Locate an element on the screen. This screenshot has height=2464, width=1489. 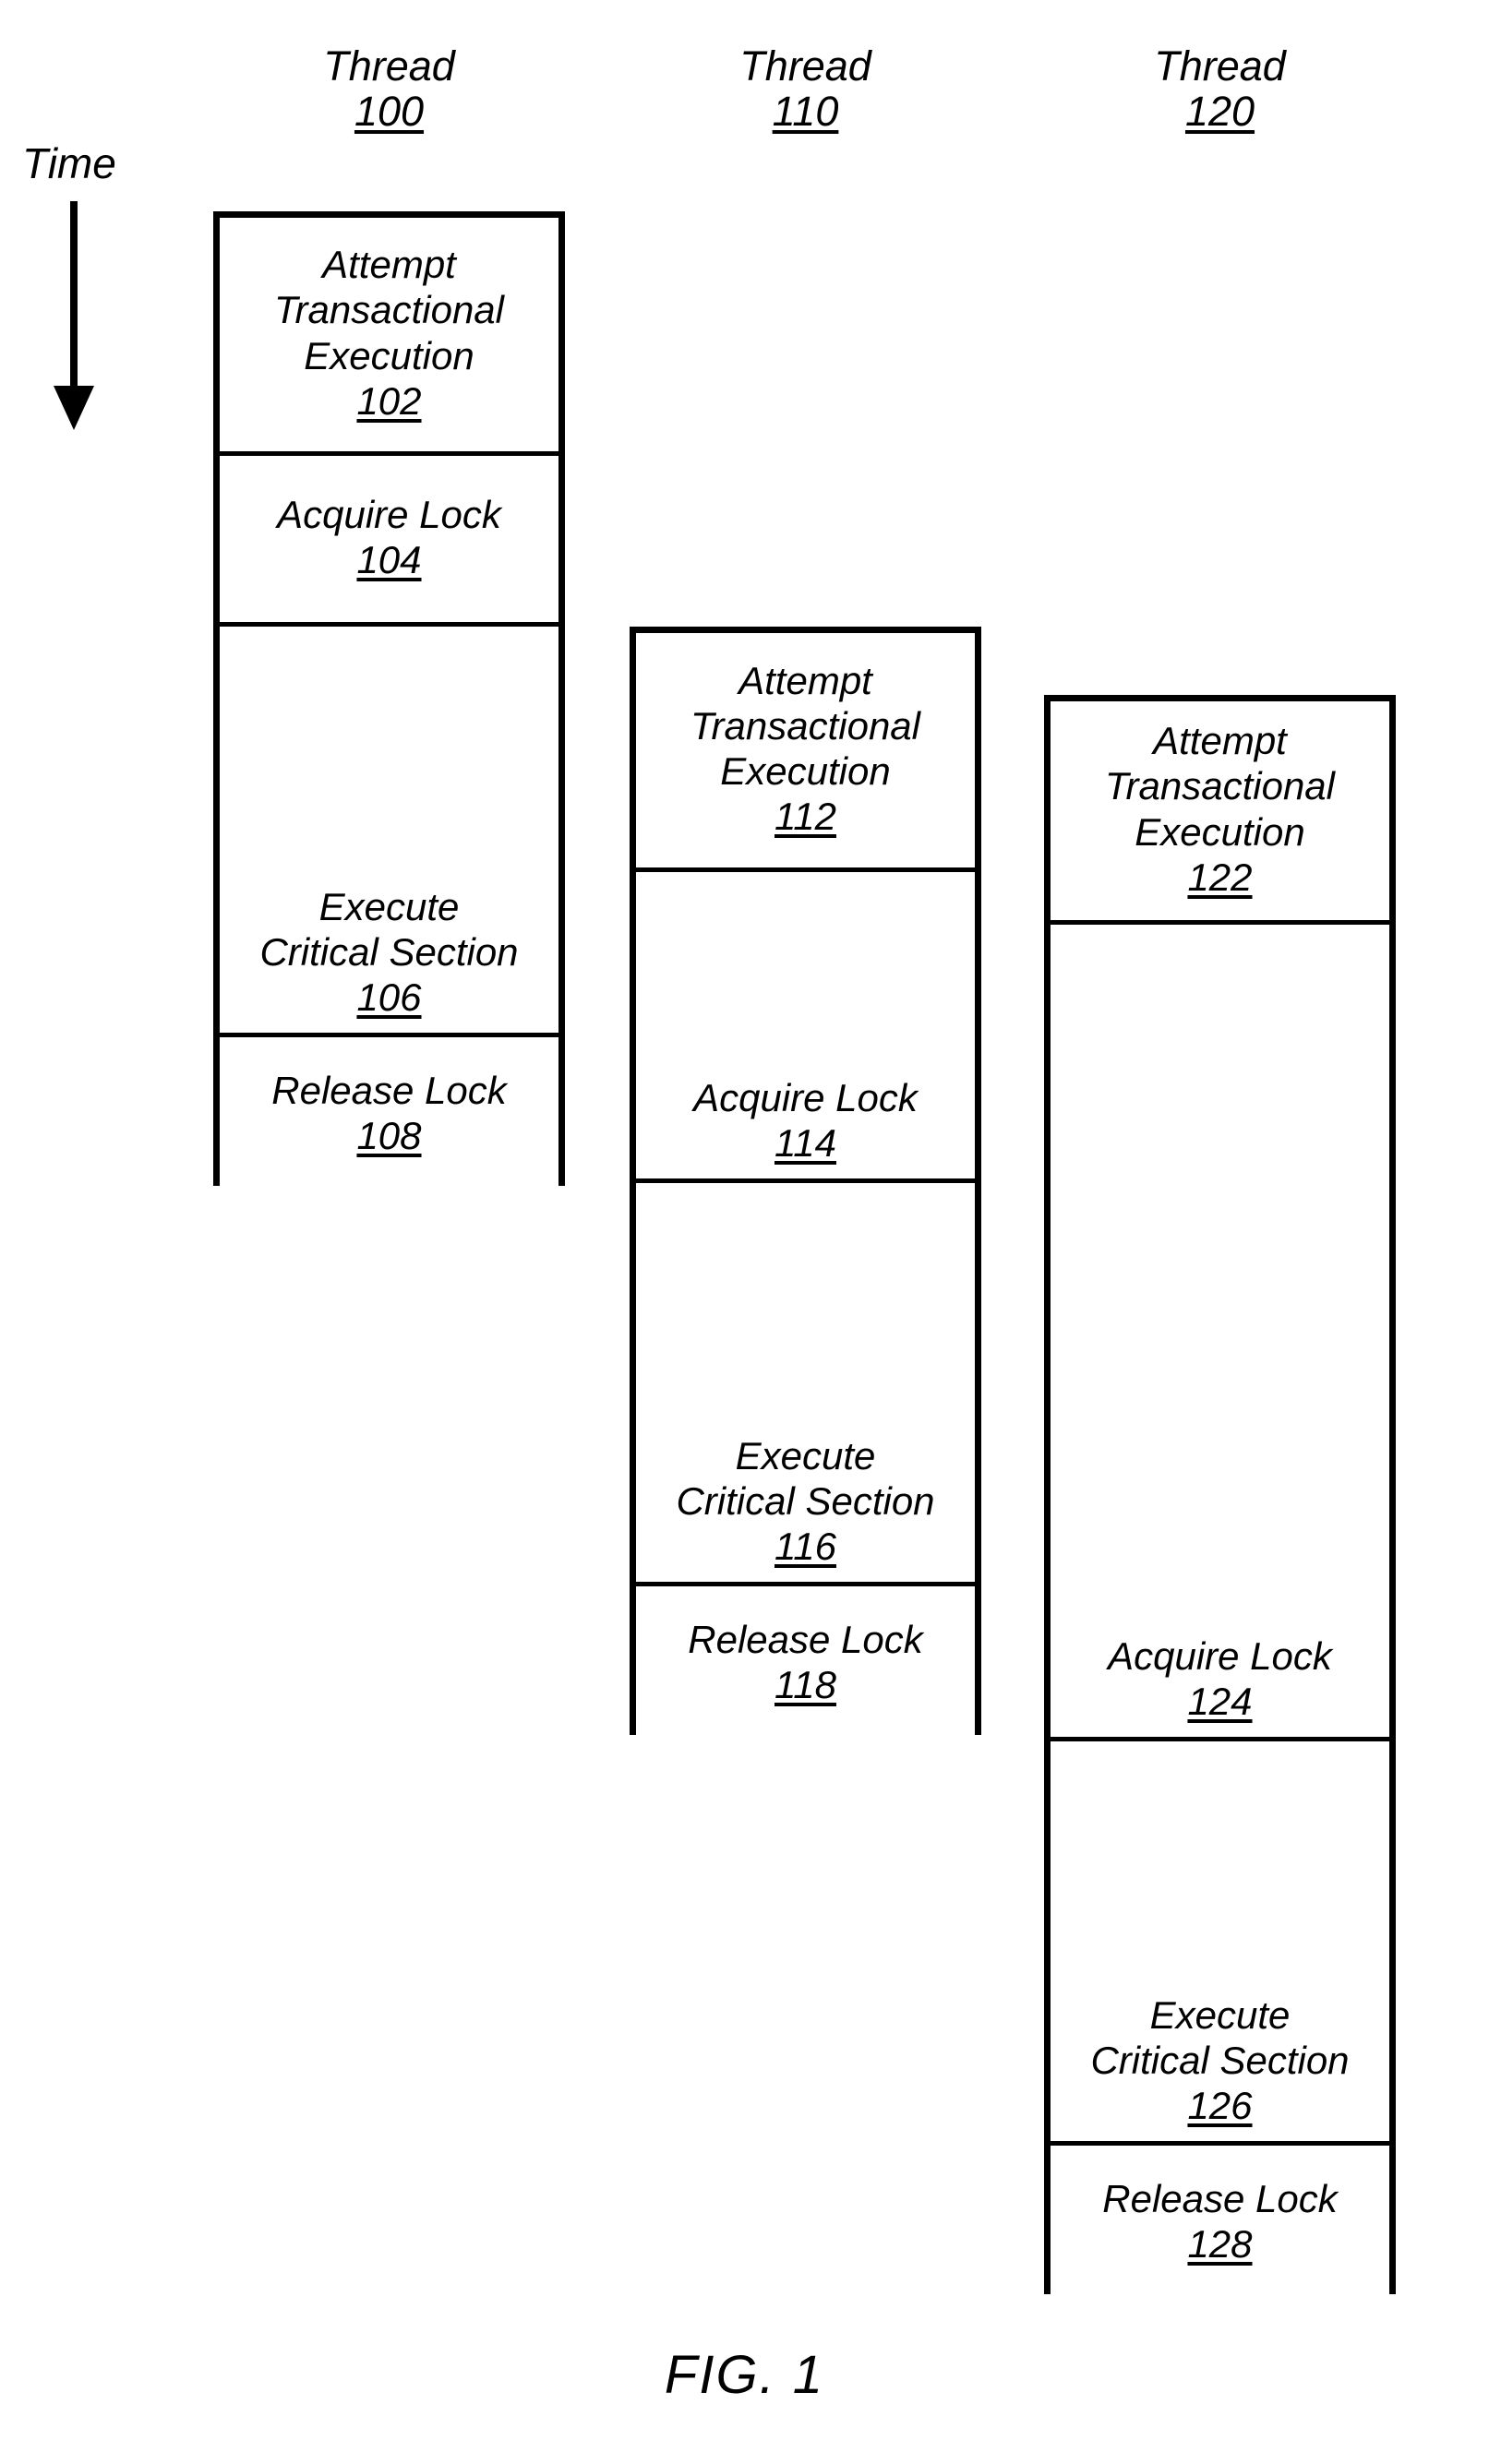
phase-label-102: Attempt Transactional Execution 102 is located at coordinates (390, 335).